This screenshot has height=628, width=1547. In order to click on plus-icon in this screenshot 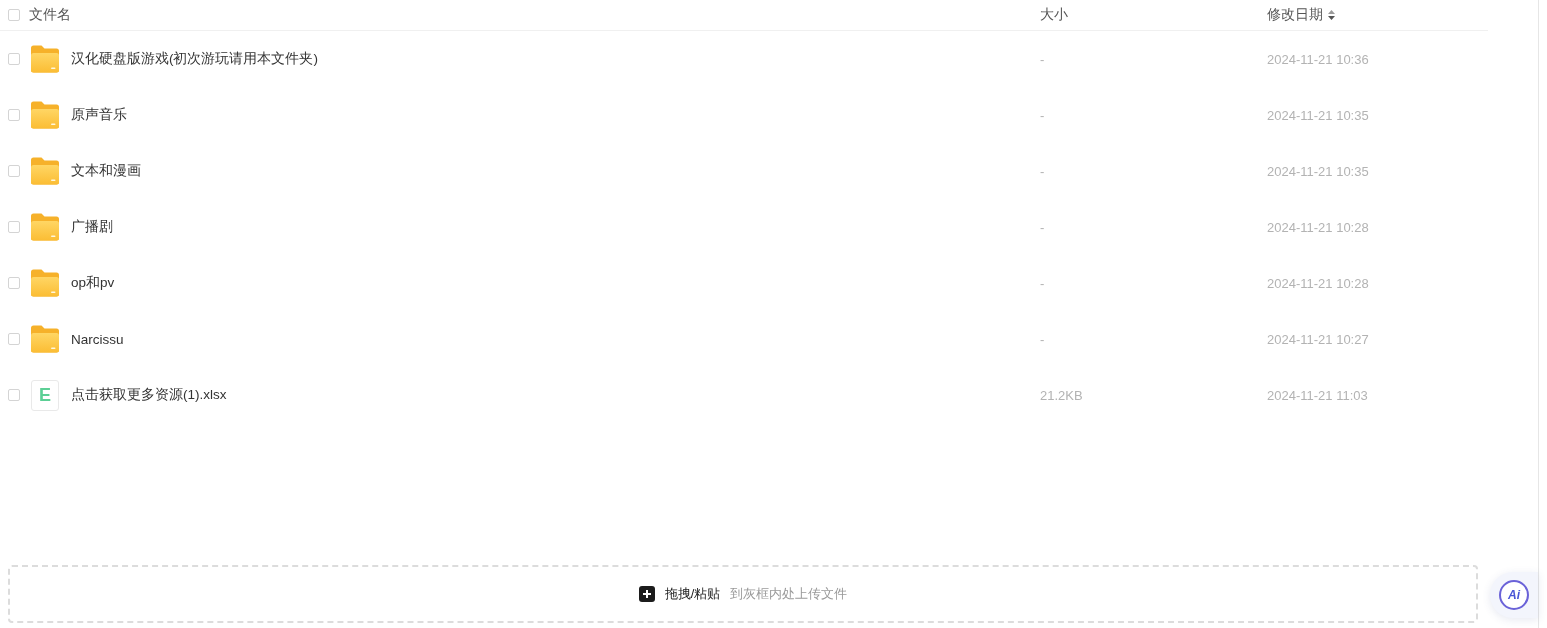, I will do `click(646, 594)`.